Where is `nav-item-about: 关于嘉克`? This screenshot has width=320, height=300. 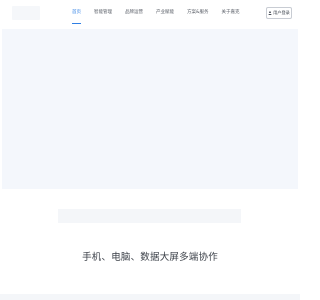
nav-item-about: 关于嘉克 is located at coordinates (231, 13).